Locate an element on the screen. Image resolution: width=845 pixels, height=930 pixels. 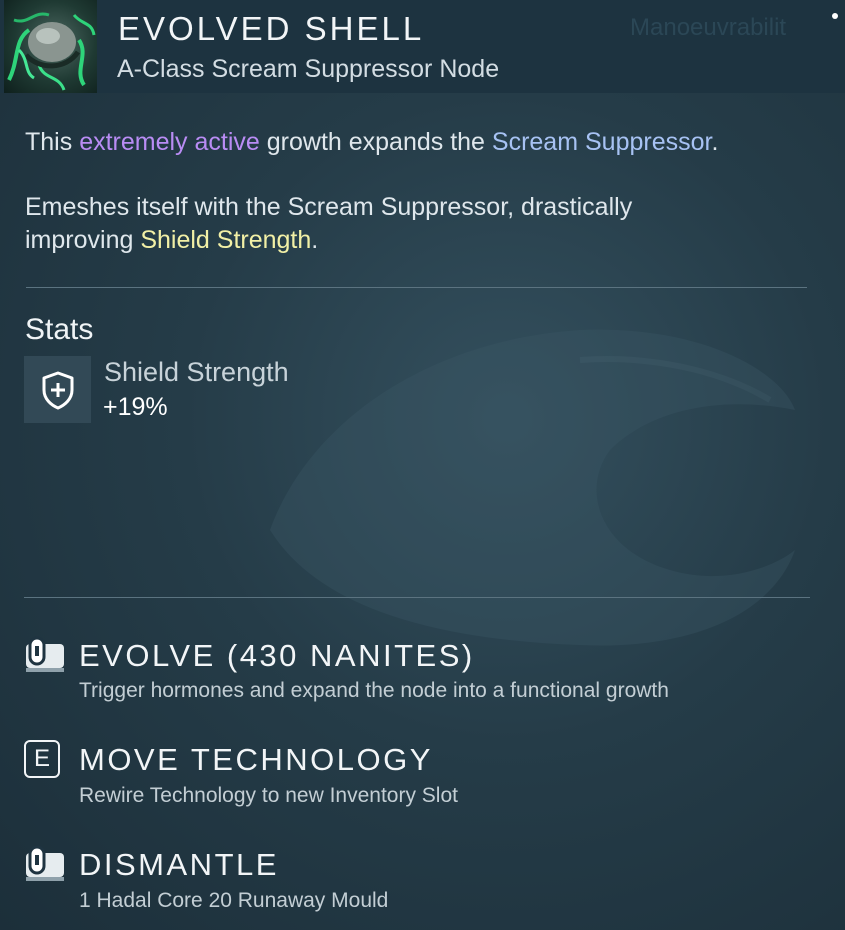
stat-name: Shield Strength is located at coordinates (196, 372).